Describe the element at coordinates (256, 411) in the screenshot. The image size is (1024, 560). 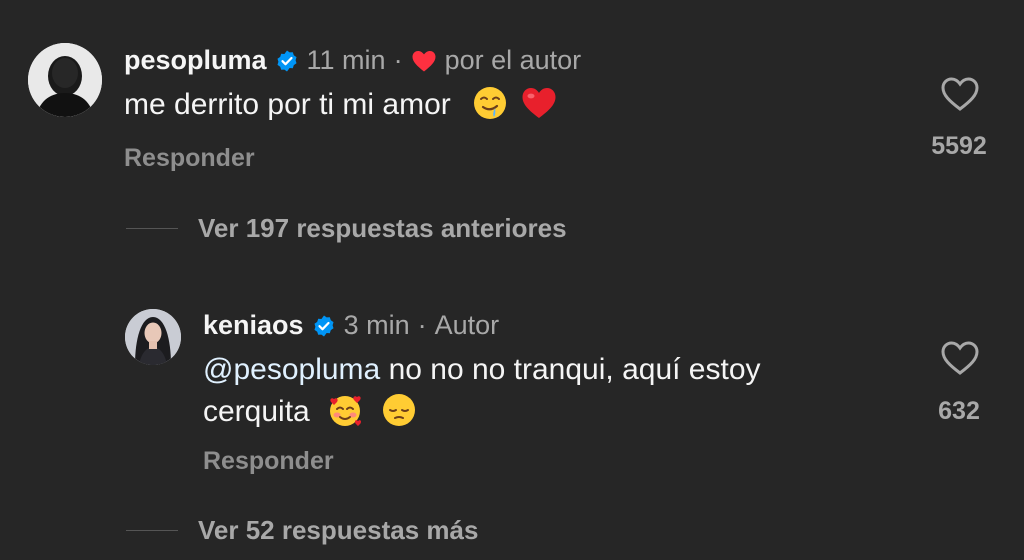
I see `comment-body-line-2: cerquita` at that location.